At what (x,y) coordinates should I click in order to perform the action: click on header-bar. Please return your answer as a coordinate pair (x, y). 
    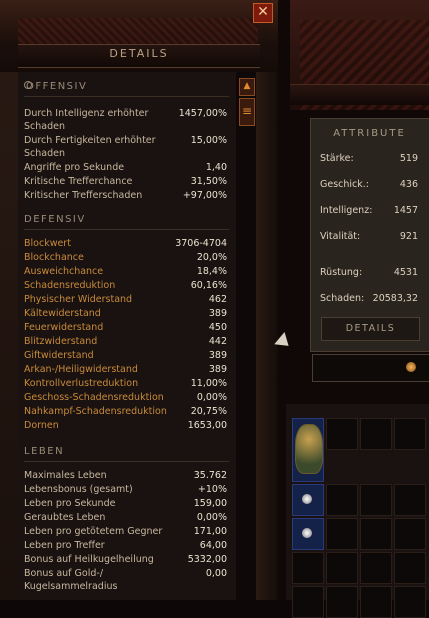
    Looking at the image, I should click on (359, 94).